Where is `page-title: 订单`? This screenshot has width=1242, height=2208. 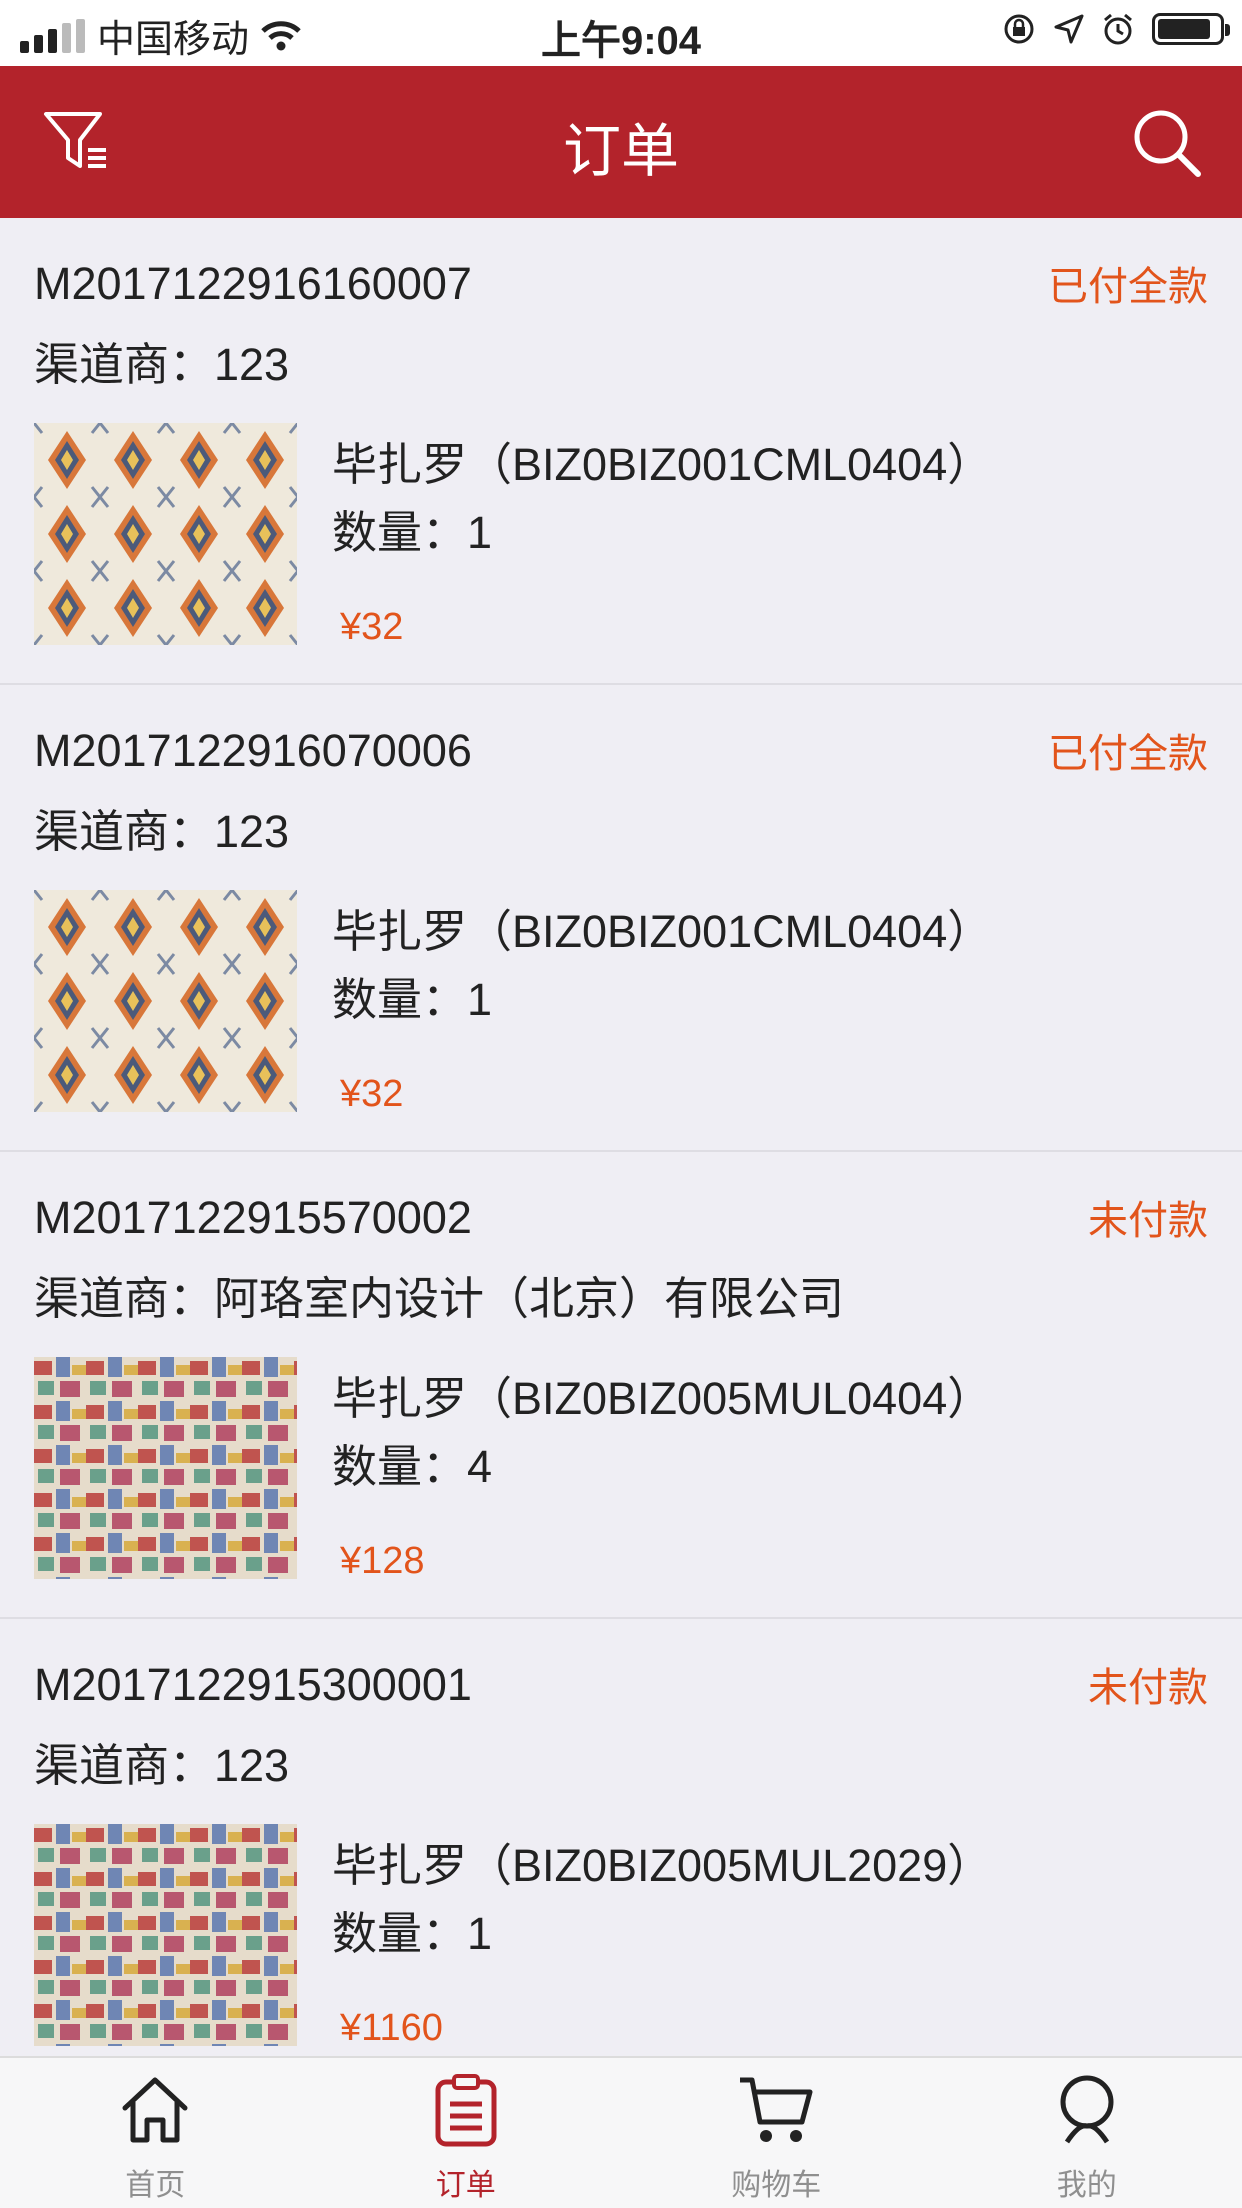
page-title: 订单 is located at coordinates (620, 151).